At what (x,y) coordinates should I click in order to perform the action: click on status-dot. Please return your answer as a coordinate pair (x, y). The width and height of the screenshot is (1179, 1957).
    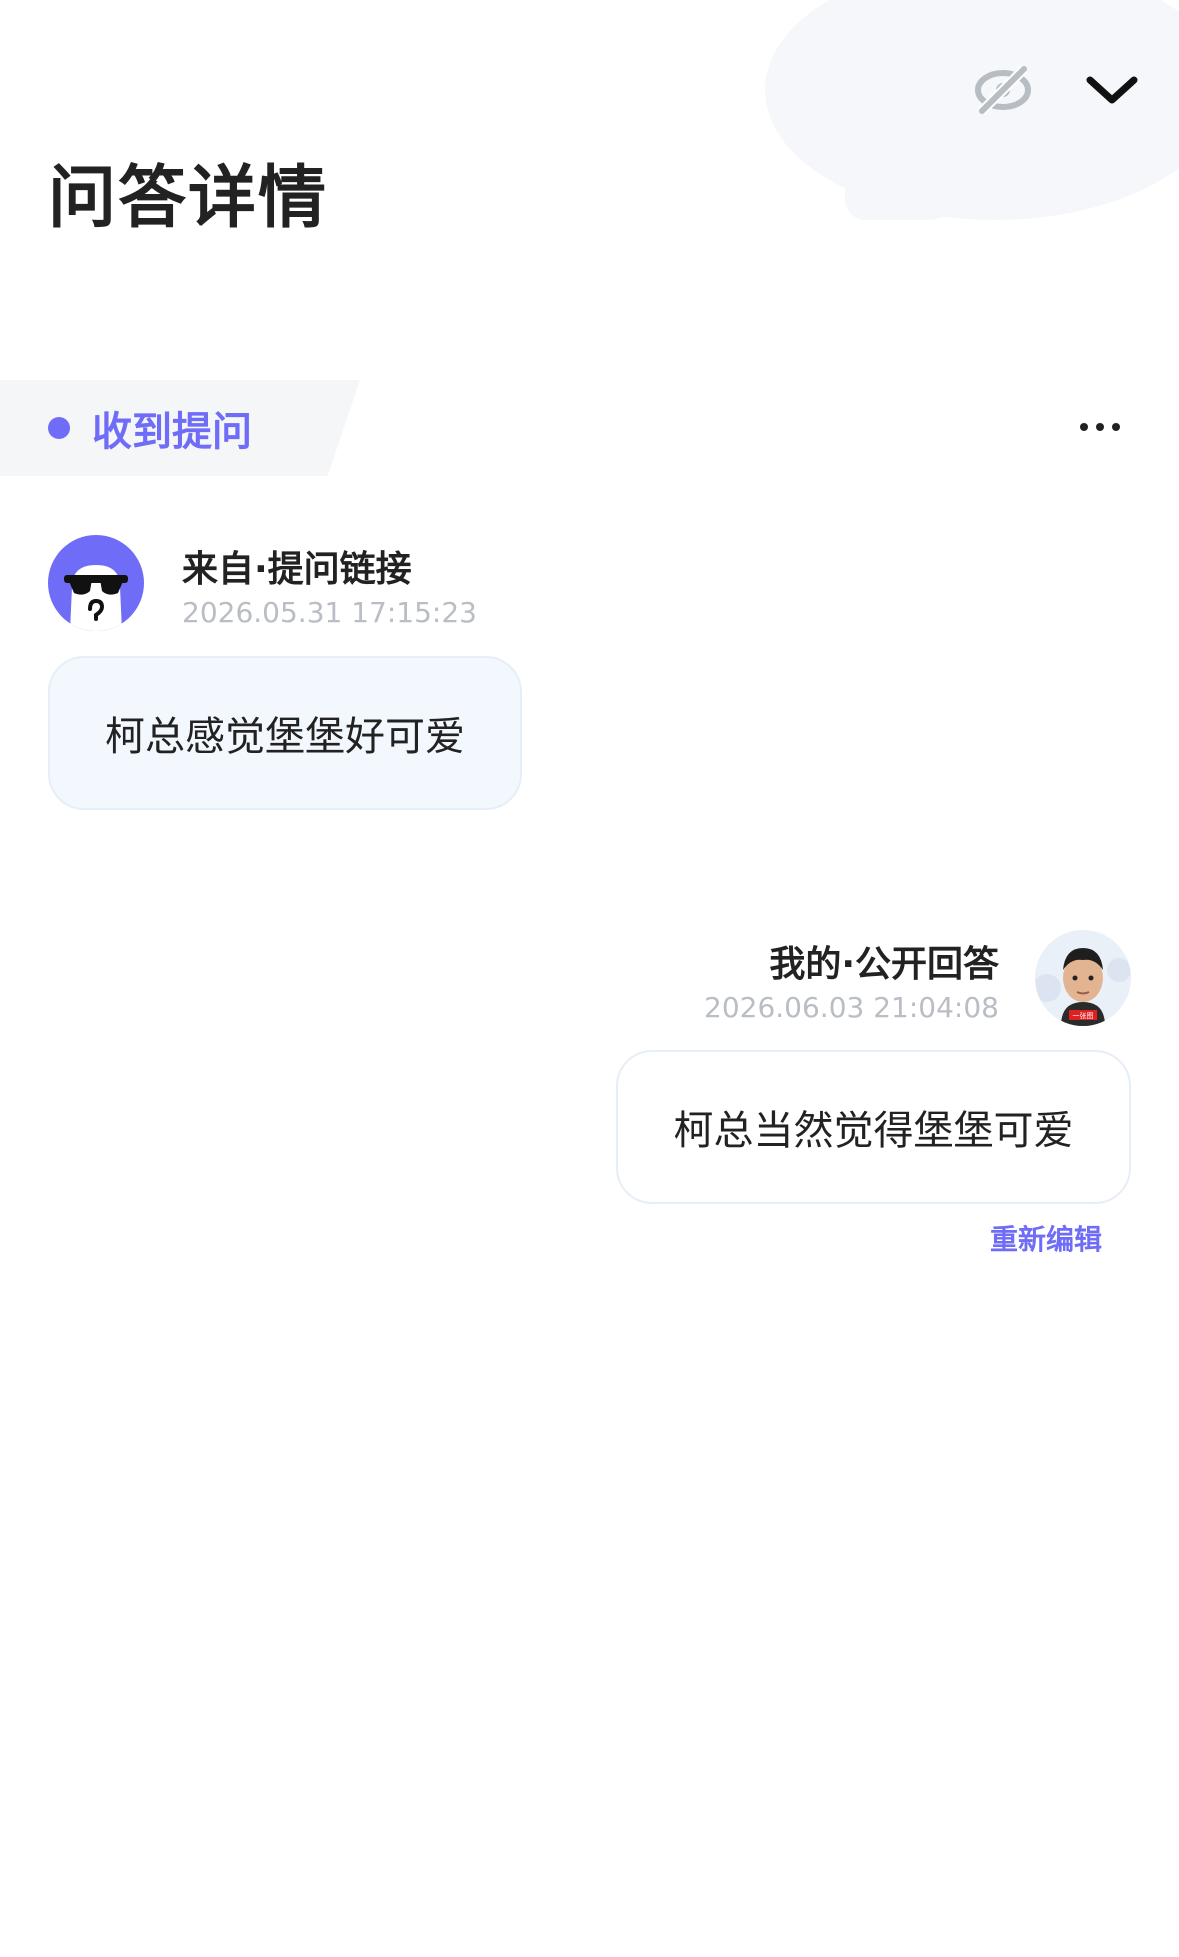
    Looking at the image, I should click on (59, 428).